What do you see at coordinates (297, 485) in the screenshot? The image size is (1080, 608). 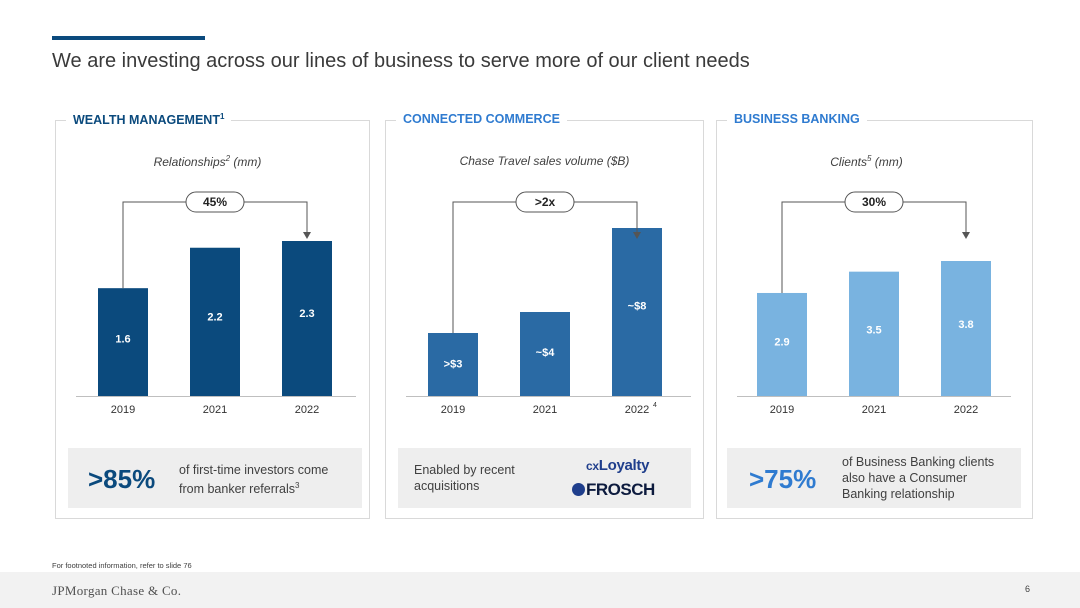 I see `callout-footnote: 3` at bounding box center [297, 485].